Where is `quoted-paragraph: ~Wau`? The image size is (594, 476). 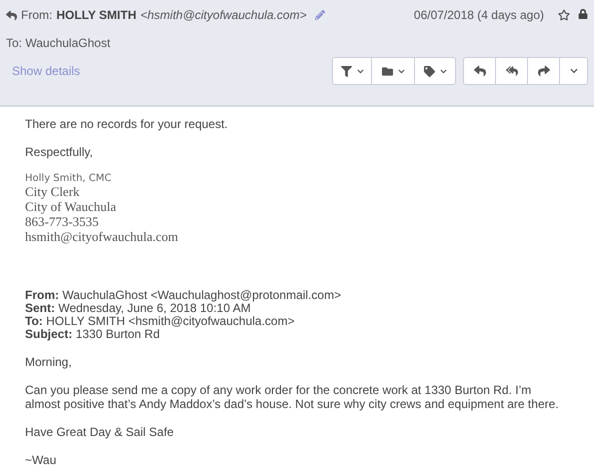
quoted-paragraph: ~Wau is located at coordinates (41, 460).